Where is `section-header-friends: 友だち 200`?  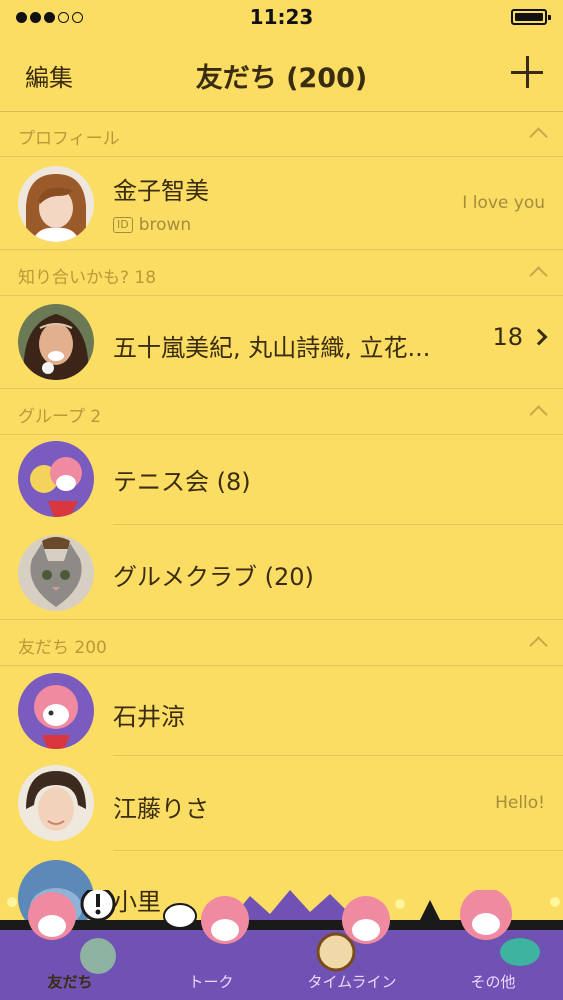 section-header-friends: 友だち 200 is located at coordinates (281, 643).